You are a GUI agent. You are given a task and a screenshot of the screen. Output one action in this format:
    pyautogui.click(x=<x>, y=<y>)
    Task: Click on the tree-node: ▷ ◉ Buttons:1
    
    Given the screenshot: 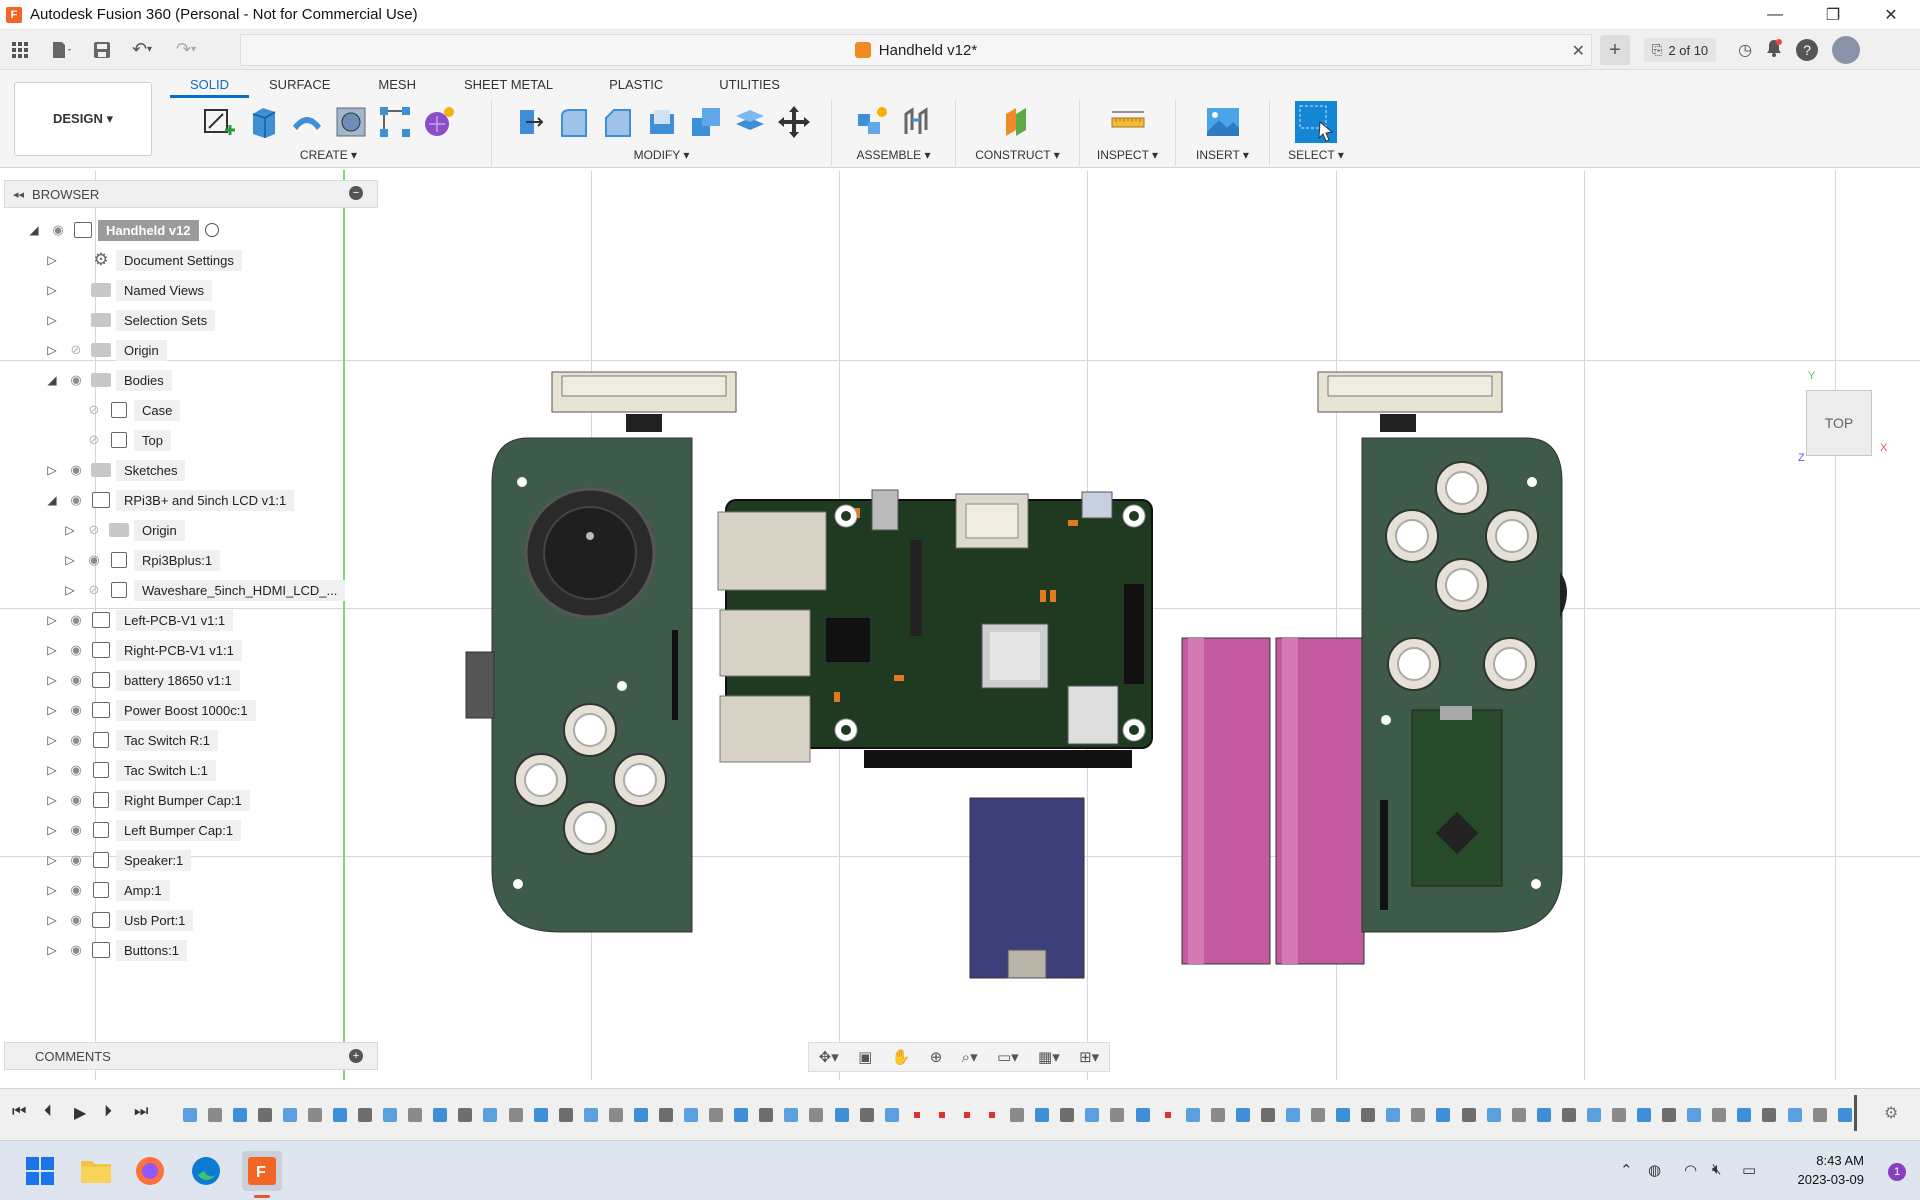 What is the action you would take?
    pyautogui.click(x=115, y=950)
    